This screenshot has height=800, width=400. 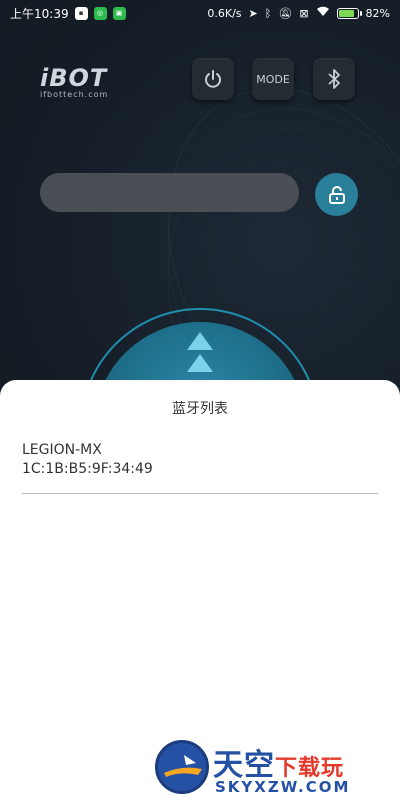 What do you see at coordinates (74, 94) in the screenshot?
I see `logo-website: ifbottech.com` at bounding box center [74, 94].